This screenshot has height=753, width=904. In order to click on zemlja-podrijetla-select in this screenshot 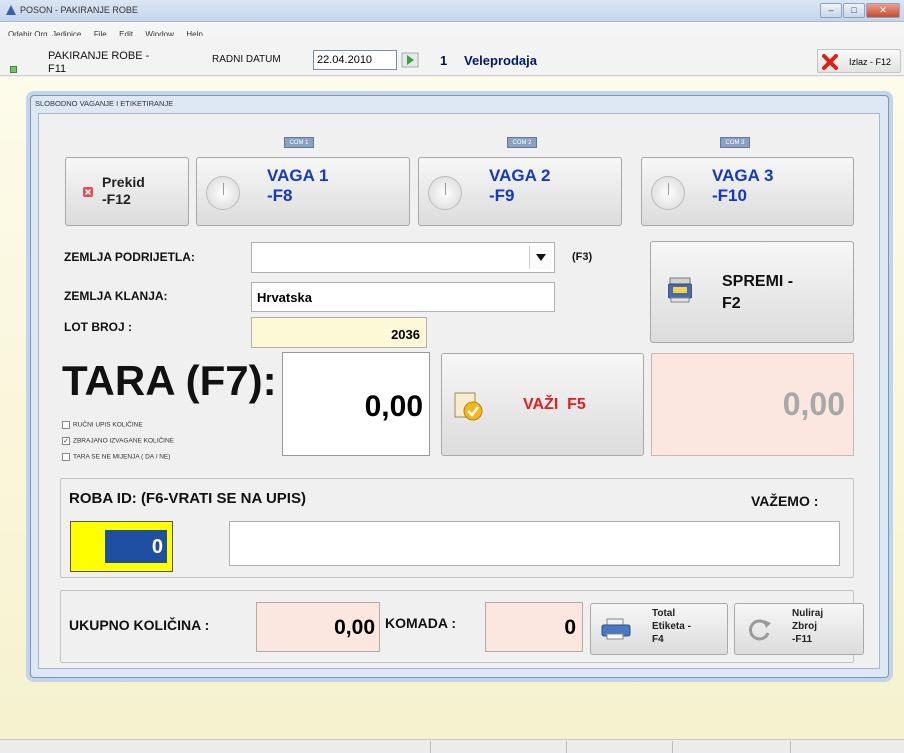, I will do `click(403, 257)`.